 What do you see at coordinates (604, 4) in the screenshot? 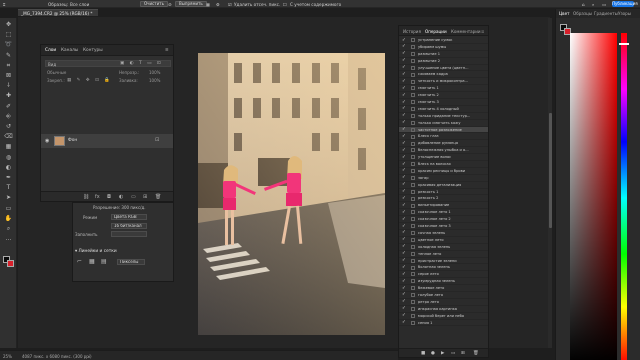
I see `workspace-icon: ▭` at bounding box center [604, 4].